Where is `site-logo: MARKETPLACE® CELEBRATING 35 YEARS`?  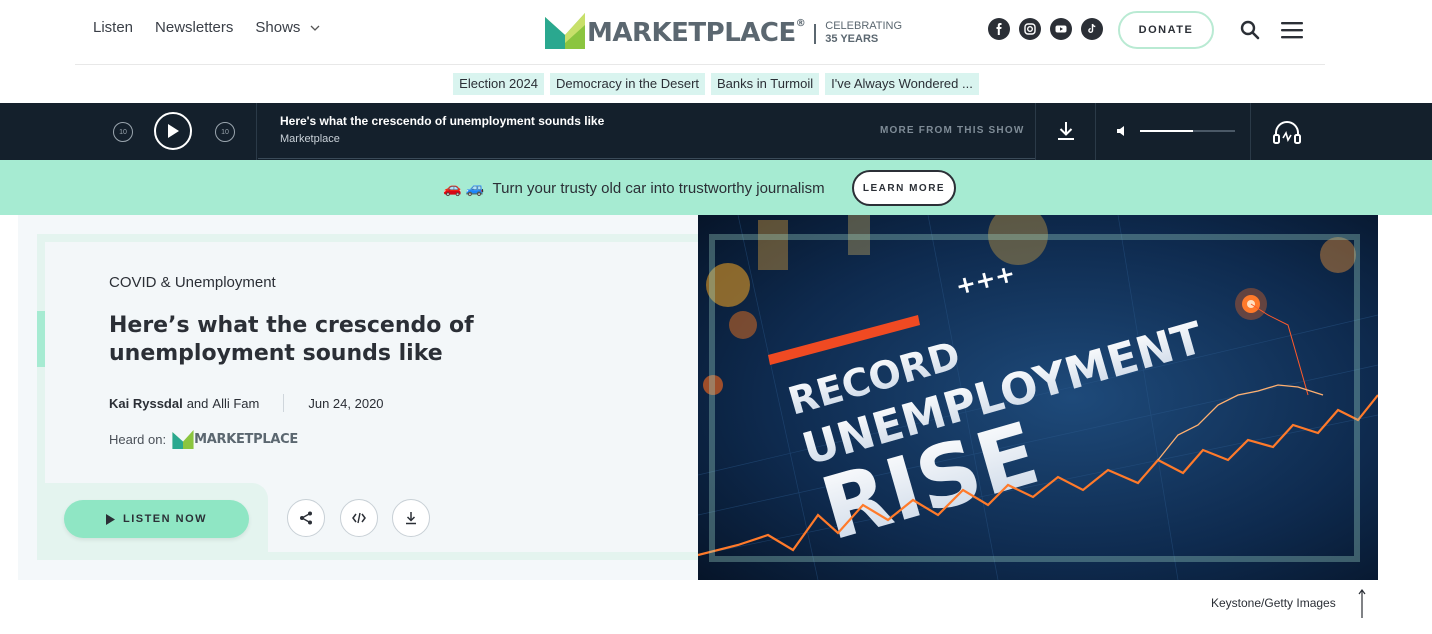 site-logo: MARKETPLACE® CELEBRATING 35 YEARS is located at coordinates (723, 31).